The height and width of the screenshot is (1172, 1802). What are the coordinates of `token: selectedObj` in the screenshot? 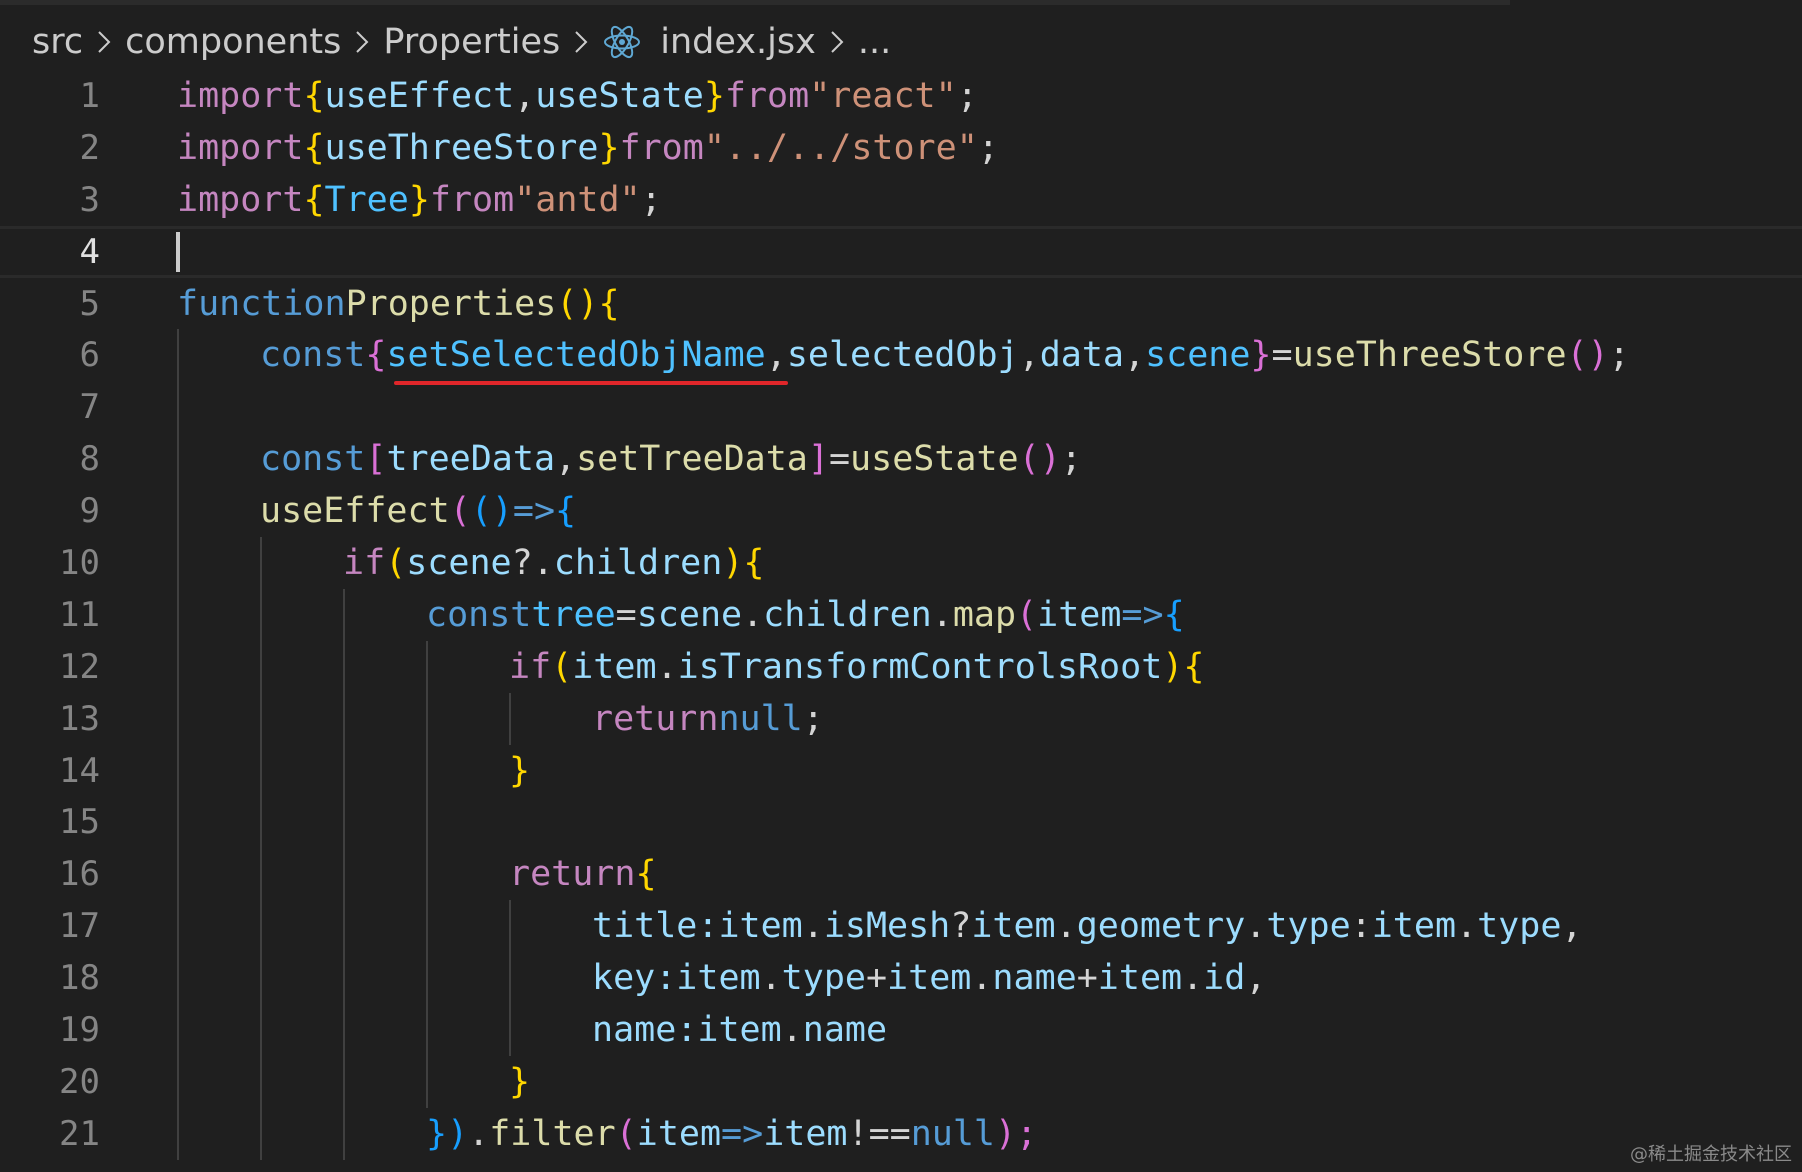 It's located at (902, 355).